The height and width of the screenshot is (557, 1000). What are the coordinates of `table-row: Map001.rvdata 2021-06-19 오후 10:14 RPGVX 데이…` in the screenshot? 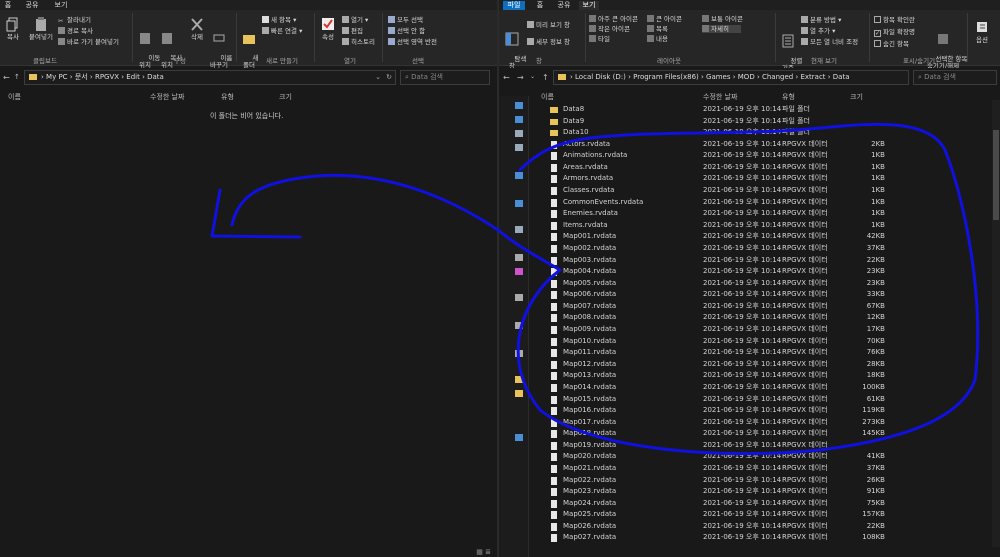 It's located at (767, 236).